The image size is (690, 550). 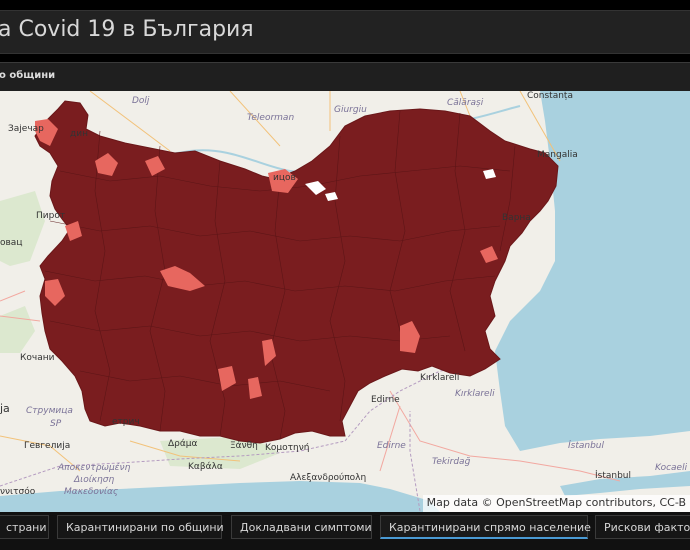 What do you see at coordinates (205, 467) in the screenshot?
I see `map-label-city: Καβάλα` at bounding box center [205, 467].